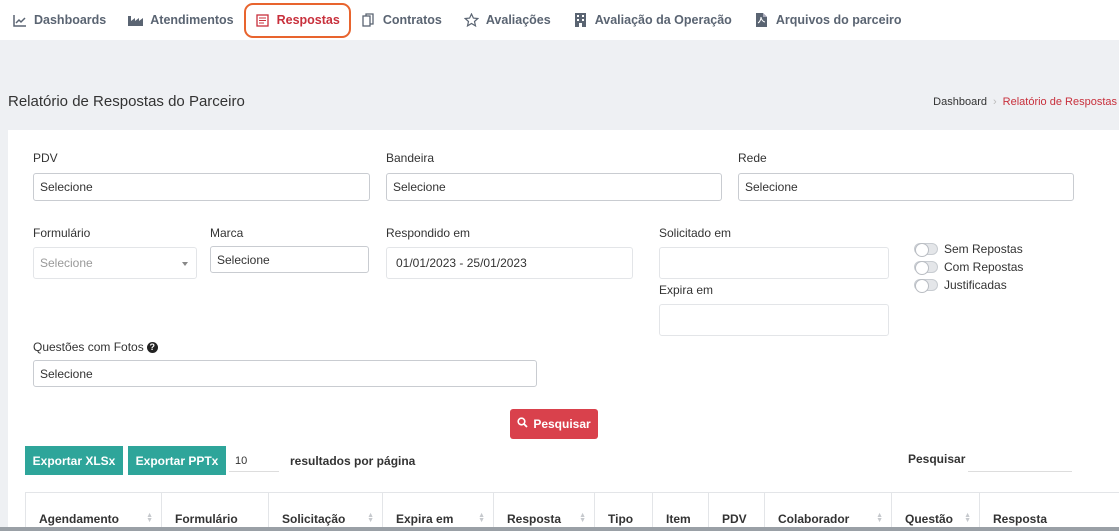 This screenshot has width=1119, height=531. Describe the element at coordinates (206, 519) in the screenshot. I see `col-label: Formulário` at that location.